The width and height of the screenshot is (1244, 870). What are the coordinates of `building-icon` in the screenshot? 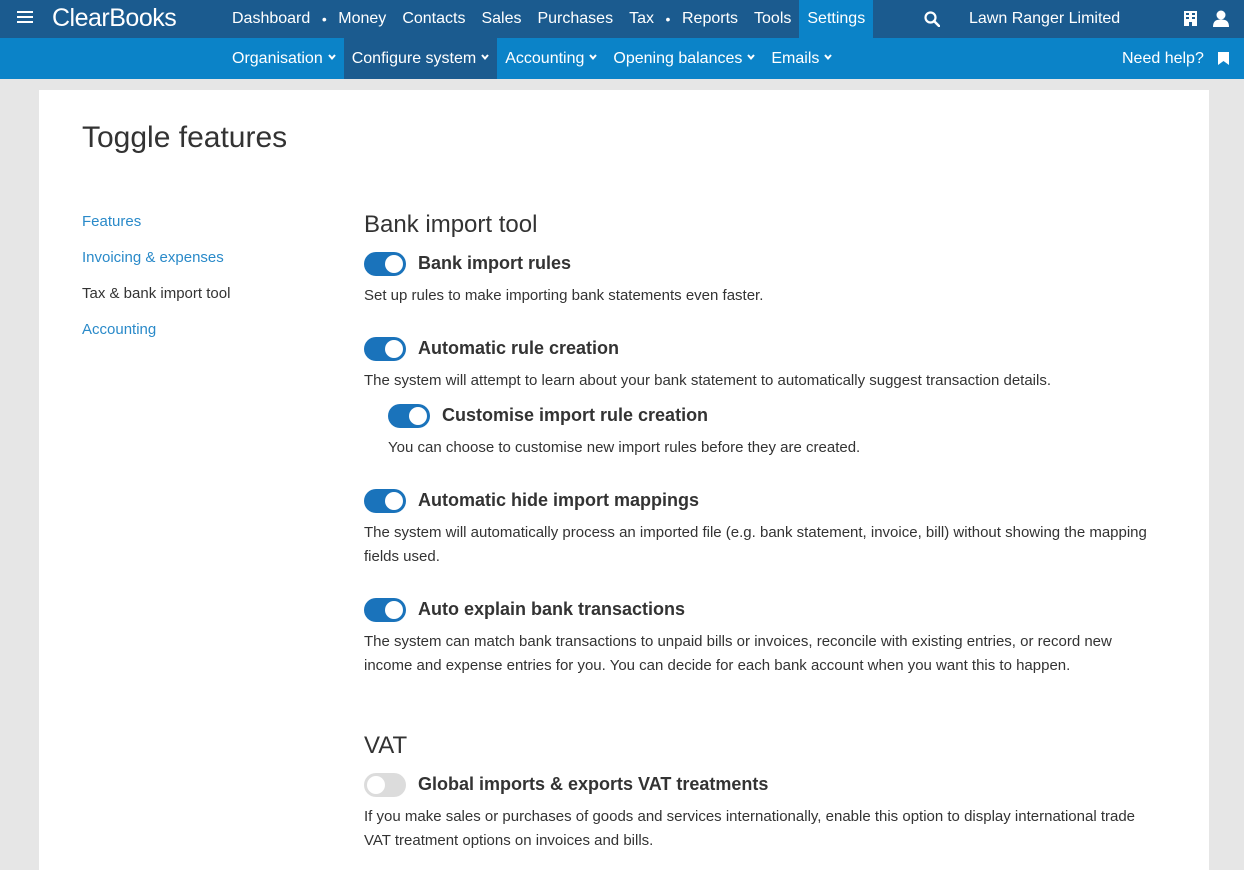 It's located at (1190, 18).